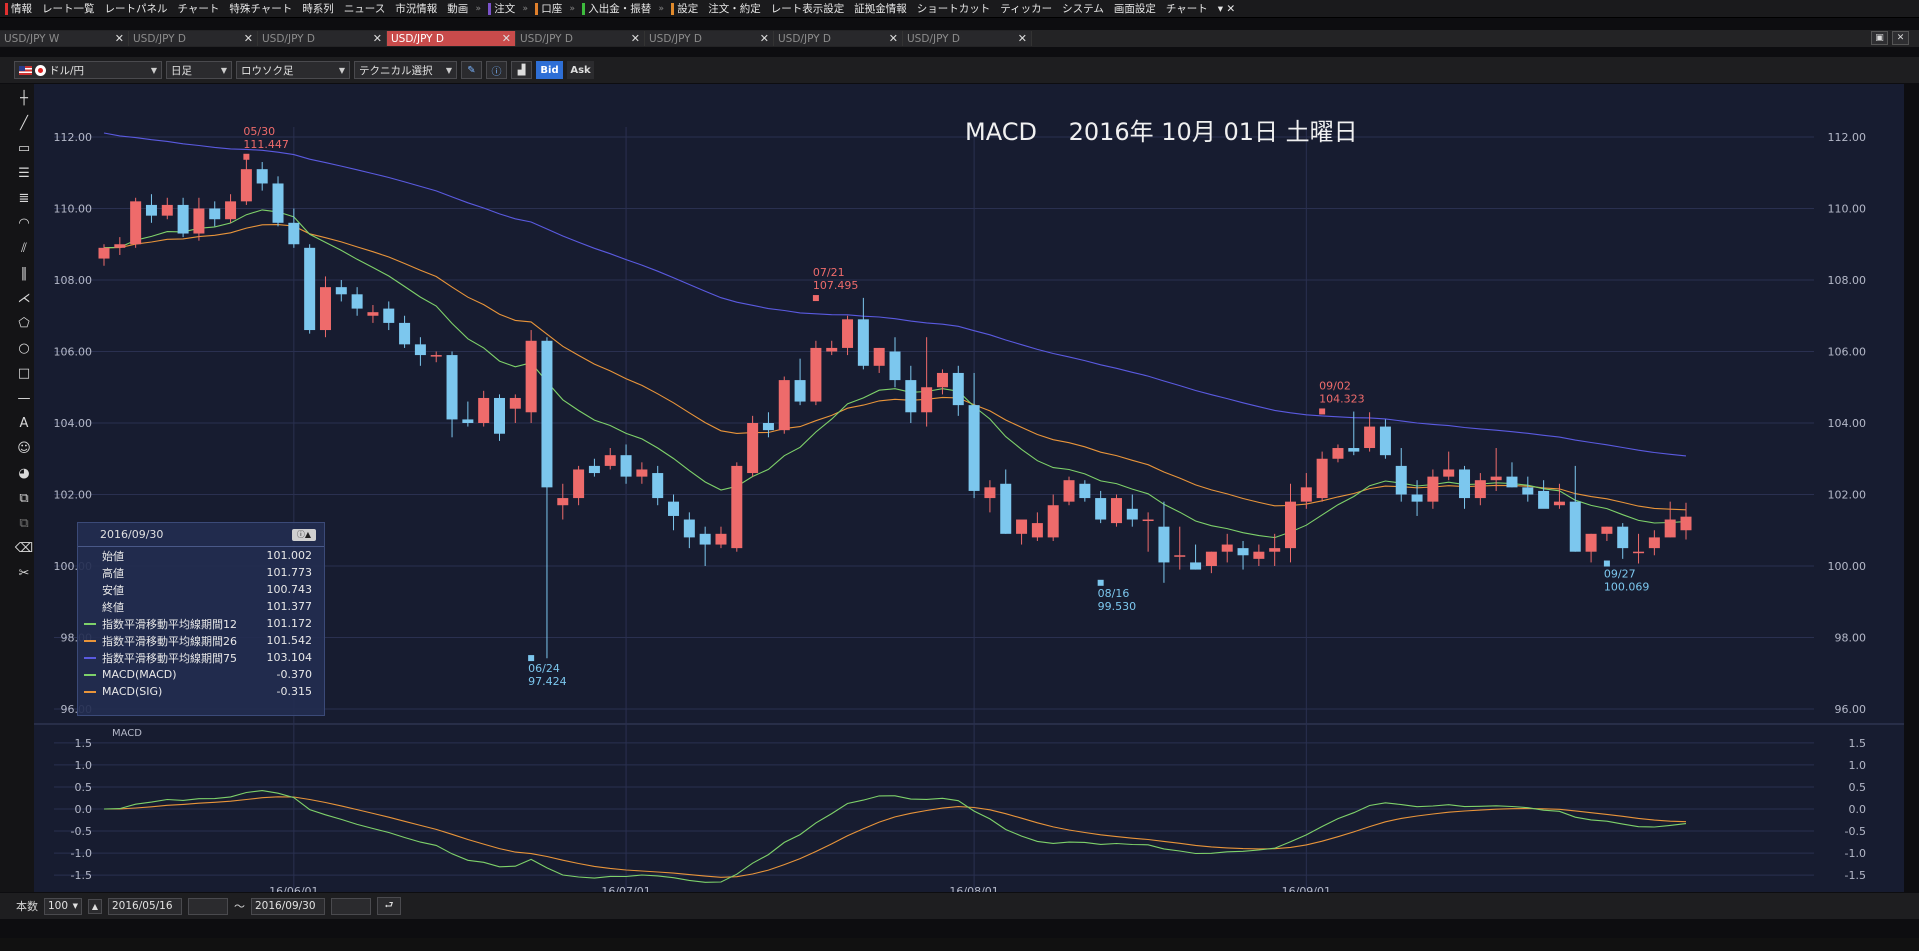  I want to click on chart-type-label: ロウソク足, so click(267, 70).